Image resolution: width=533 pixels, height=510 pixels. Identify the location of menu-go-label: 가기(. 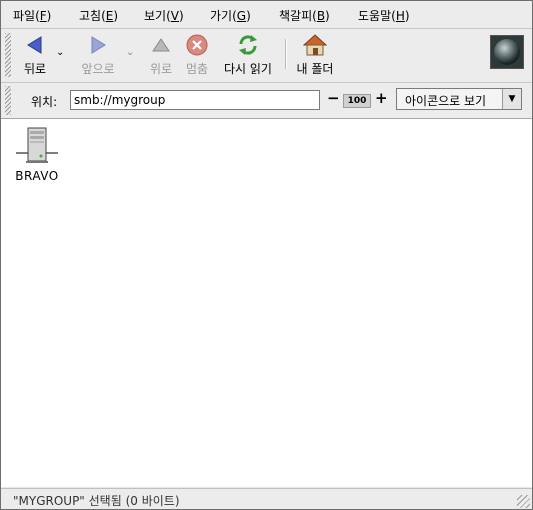
(223, 16).